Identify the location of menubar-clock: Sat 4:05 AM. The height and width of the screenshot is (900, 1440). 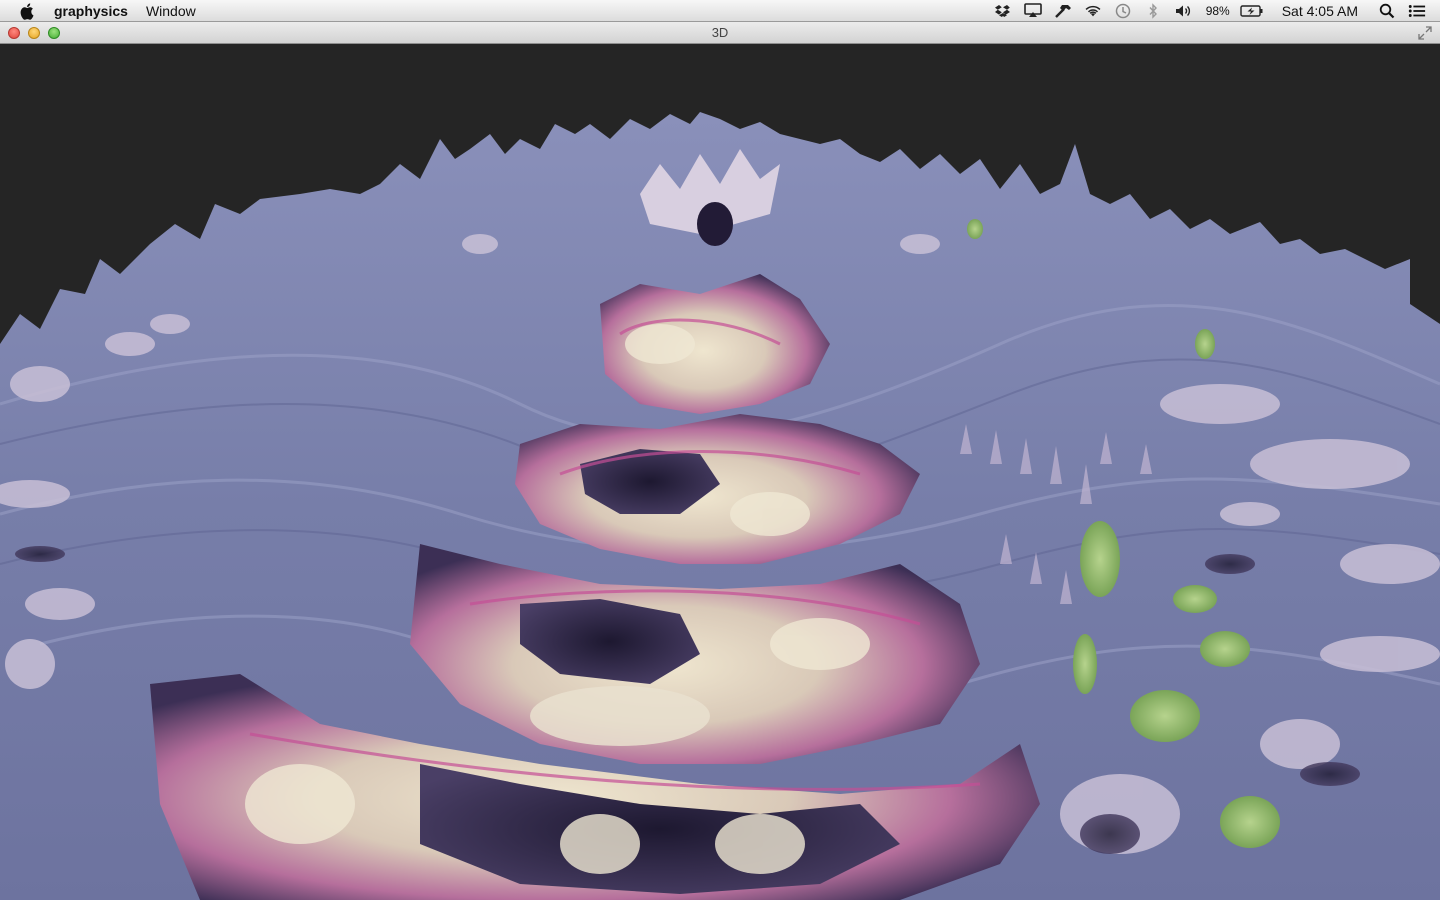
(1320, 11).